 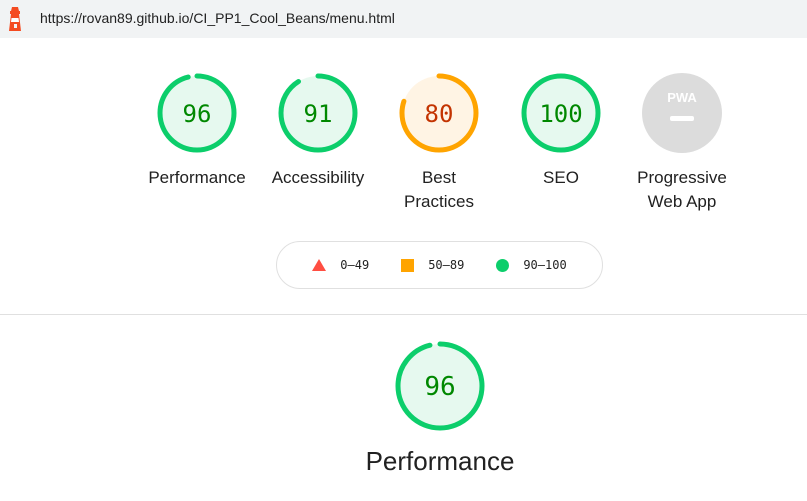 I want to click on circle-icon, so click(x=503, y=265).